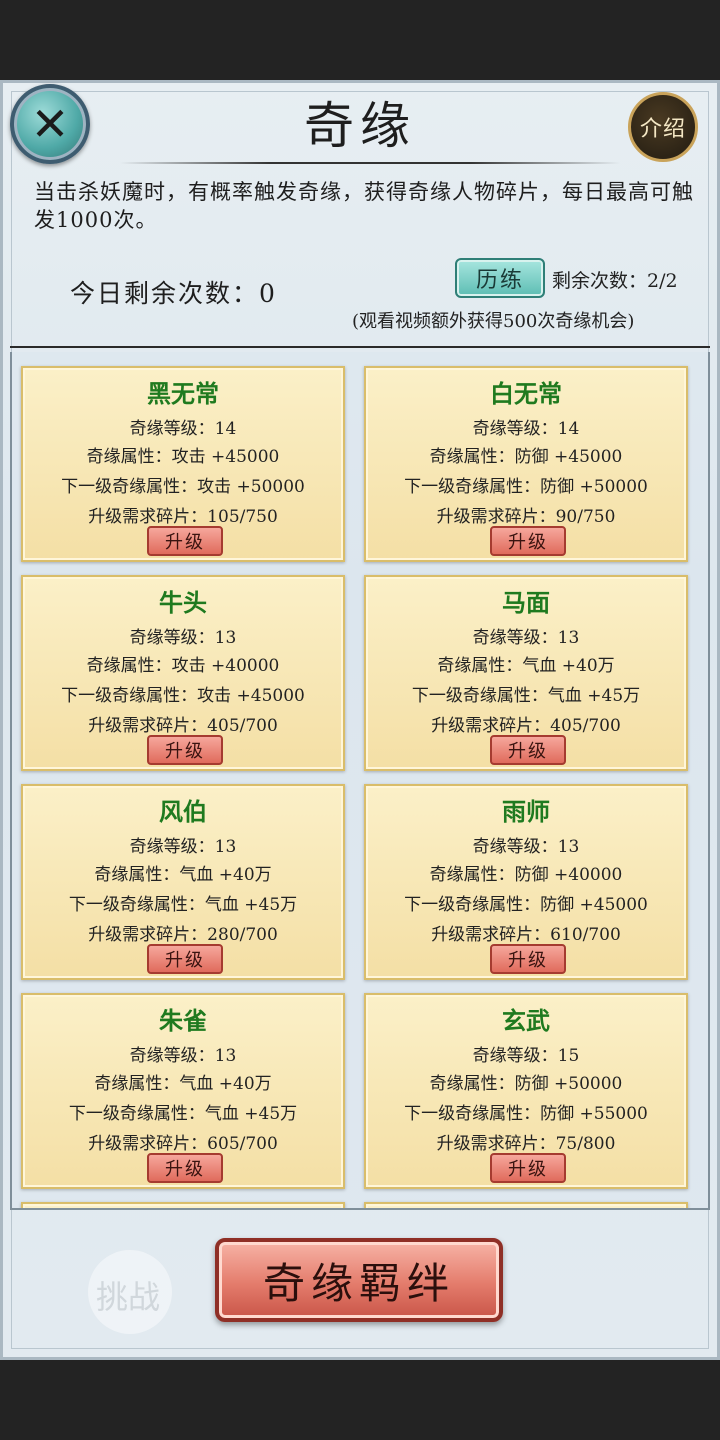 The height and width of the screenshot is (1440, 720). I want to click on card-name: 朱雀, so click(183, 1020).